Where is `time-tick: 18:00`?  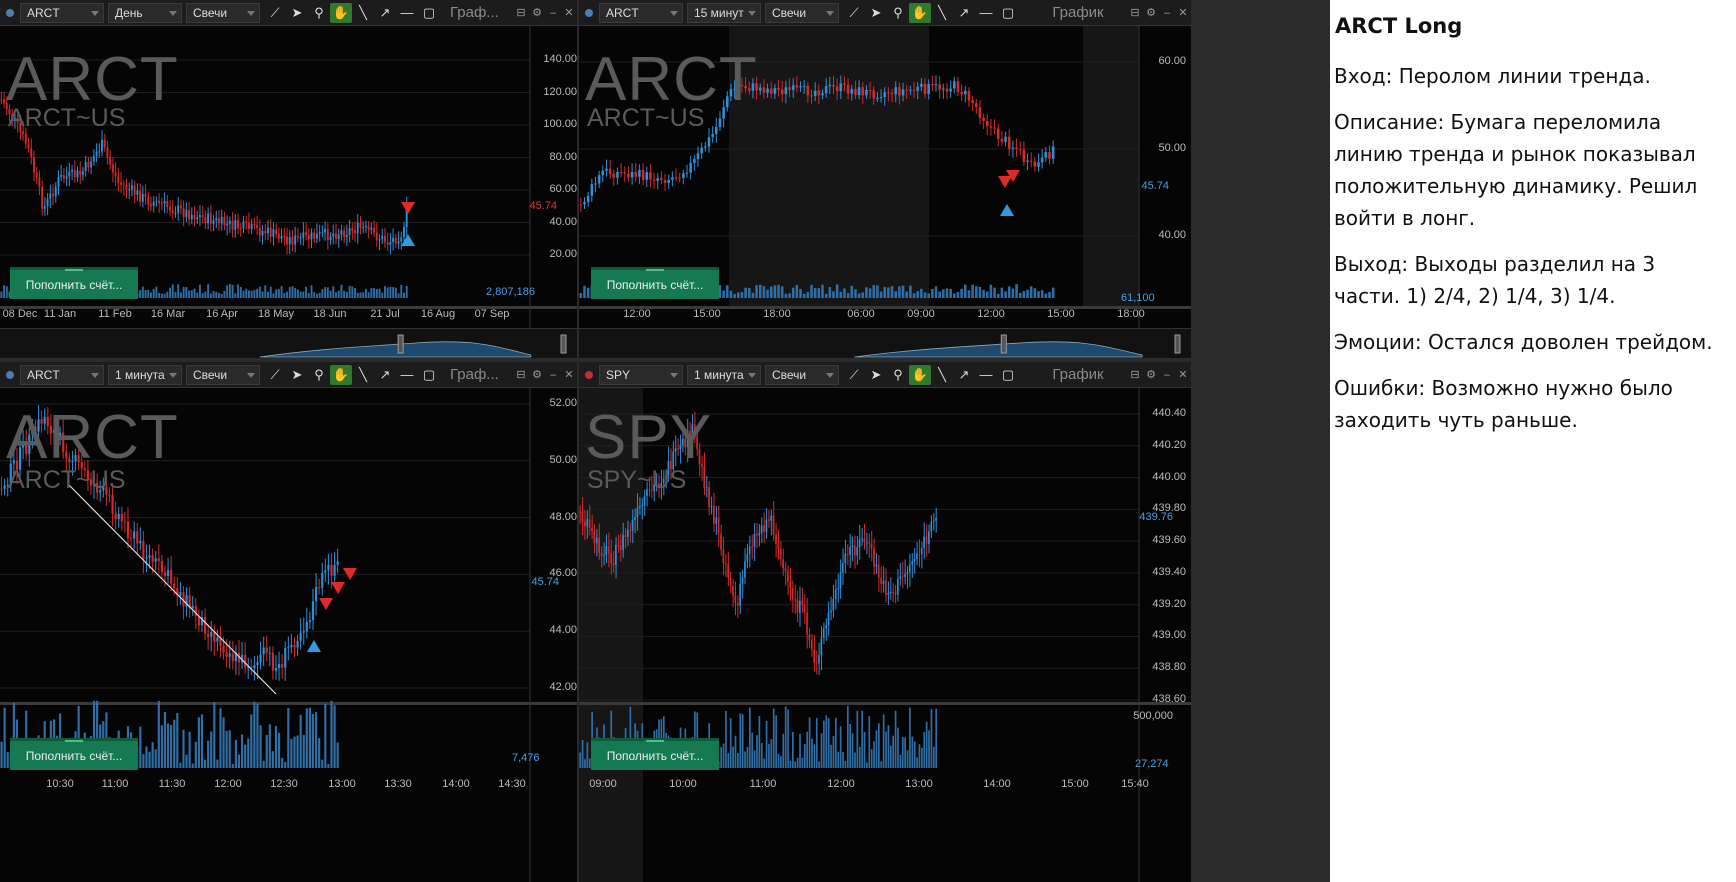 time-tick: 18:00 is located at coordinates (1131, 314).